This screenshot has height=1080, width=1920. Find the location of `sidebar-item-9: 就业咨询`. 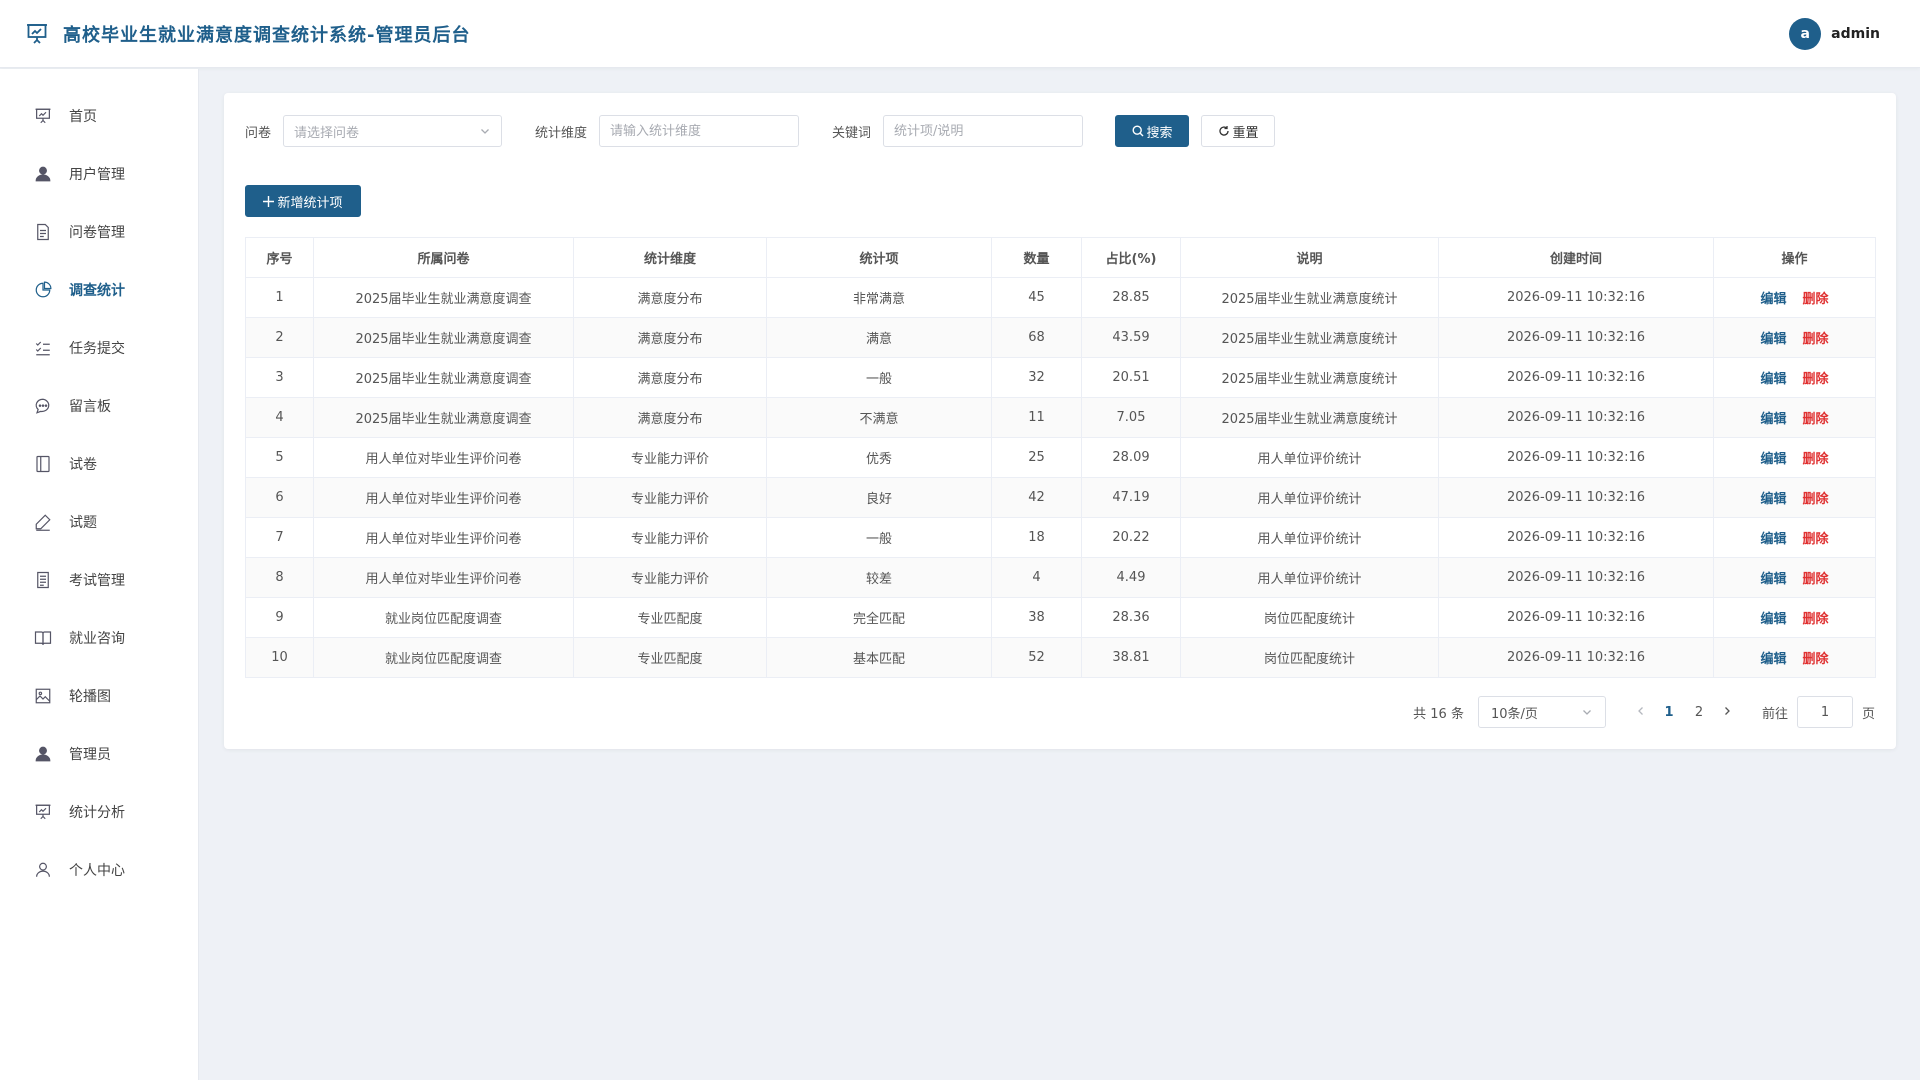

sidebar-item-9: 就业咨询 is located at coordinates (99, 638).